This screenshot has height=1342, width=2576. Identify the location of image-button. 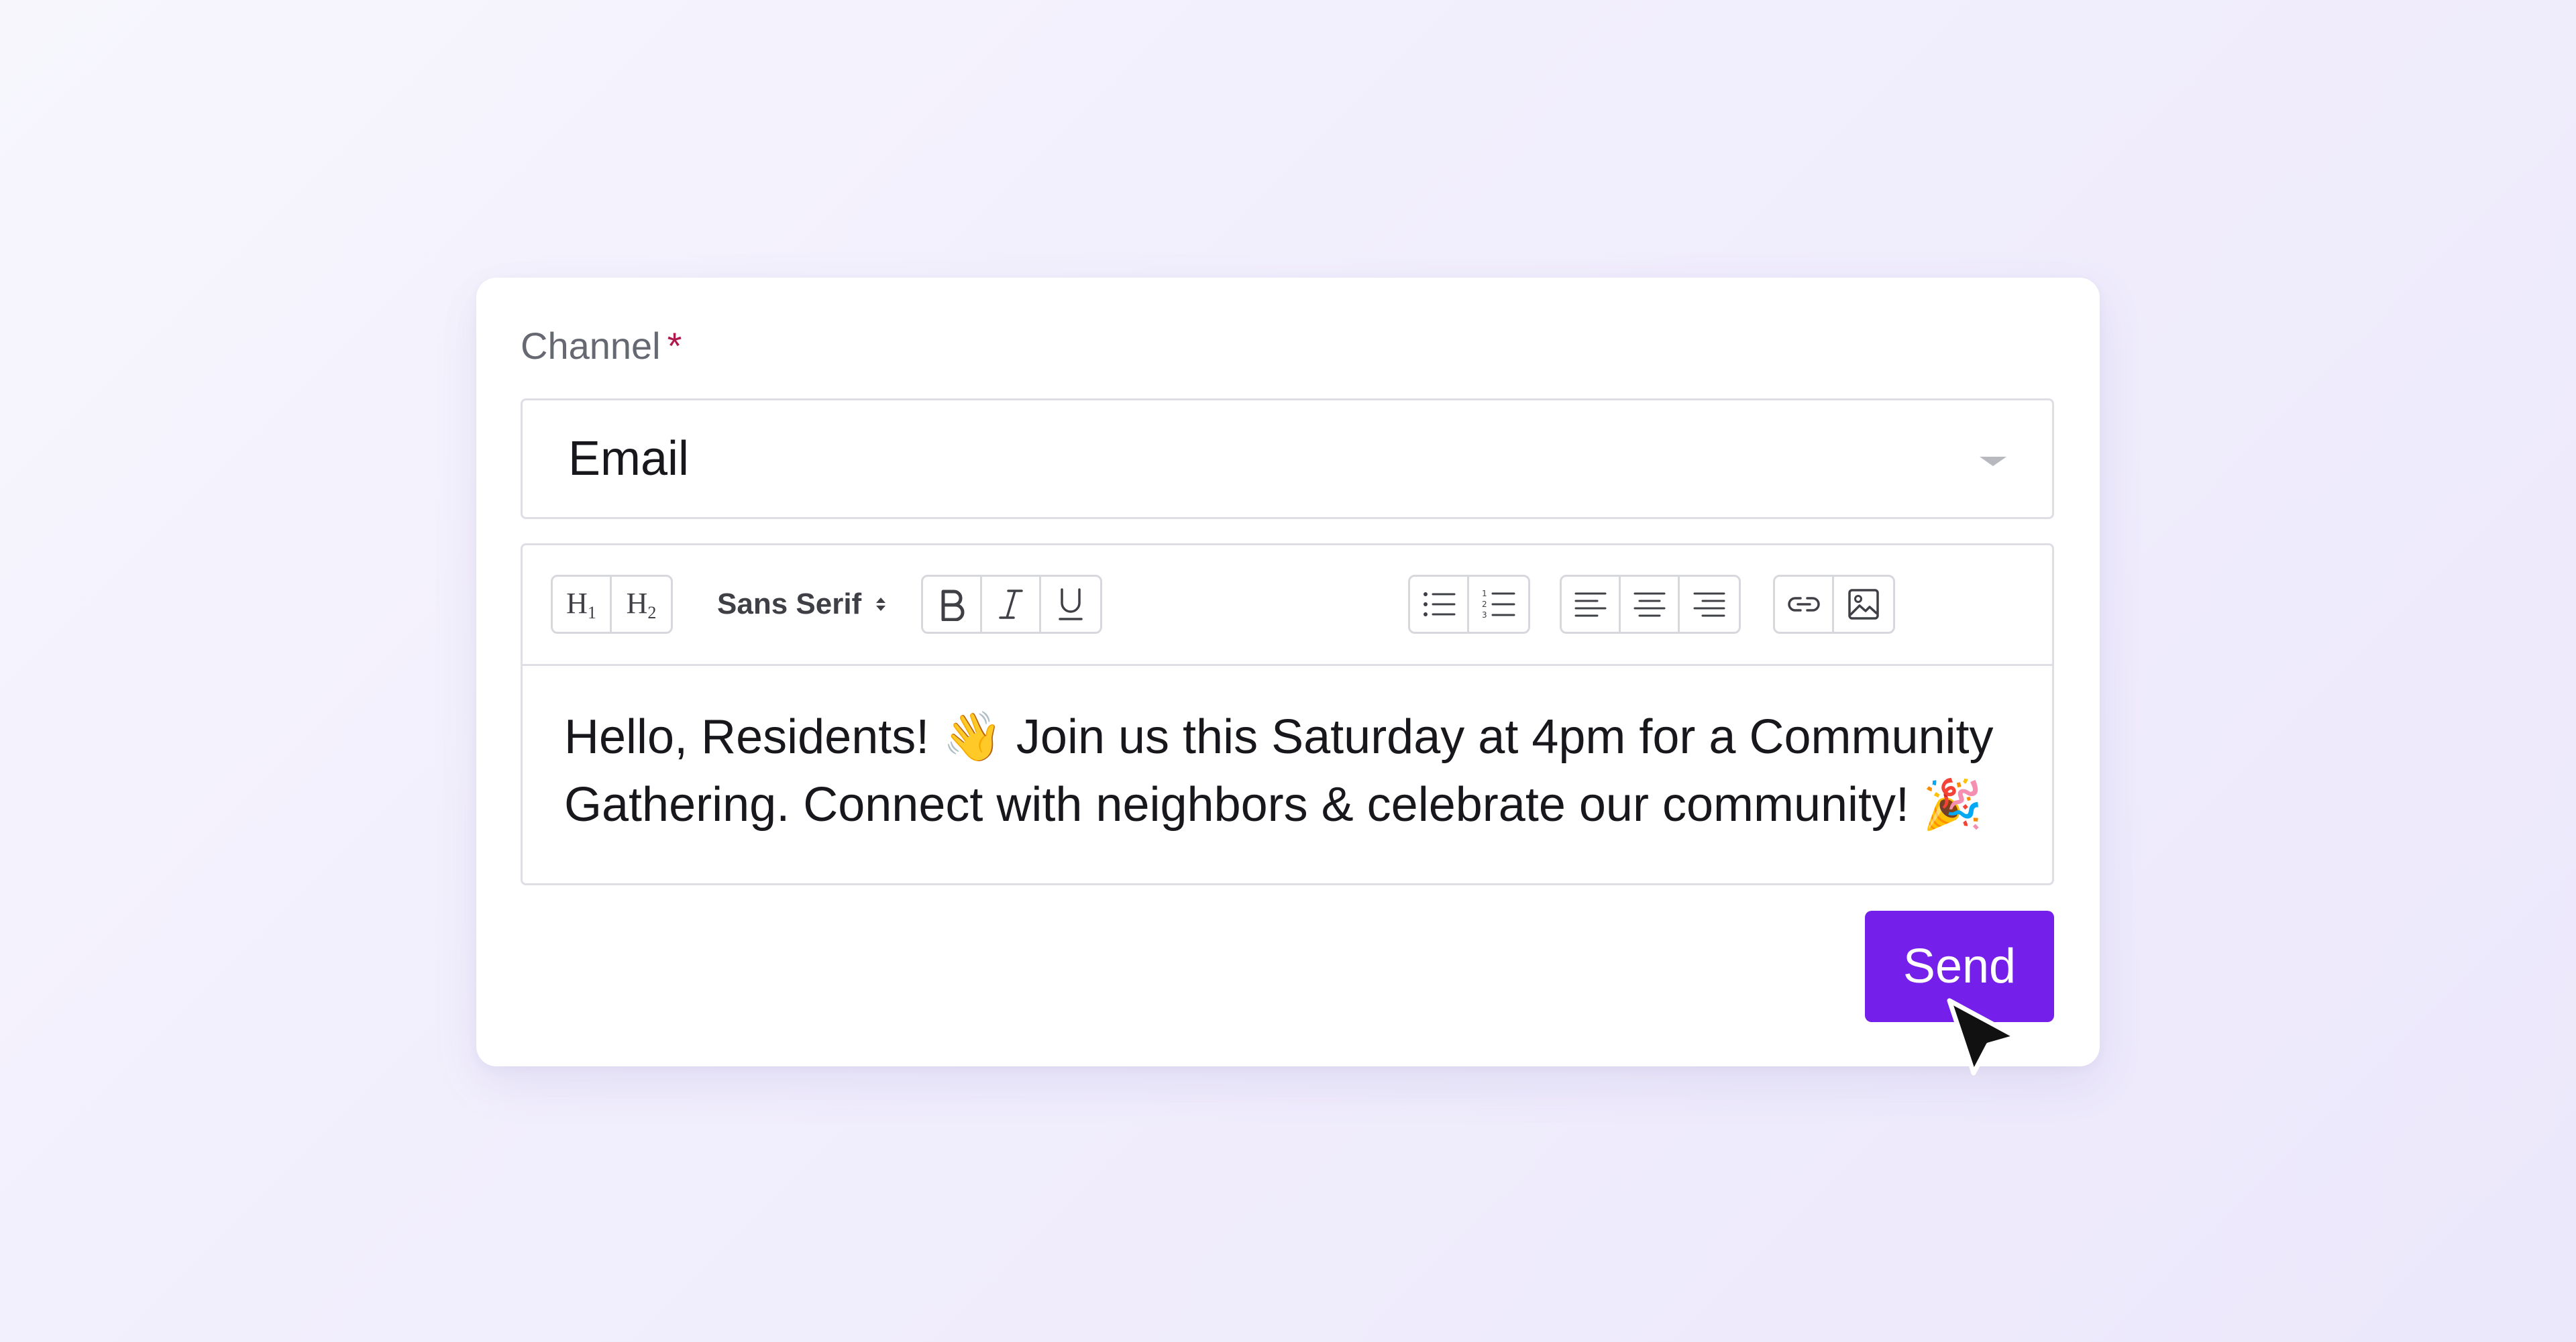
(1863, 604).